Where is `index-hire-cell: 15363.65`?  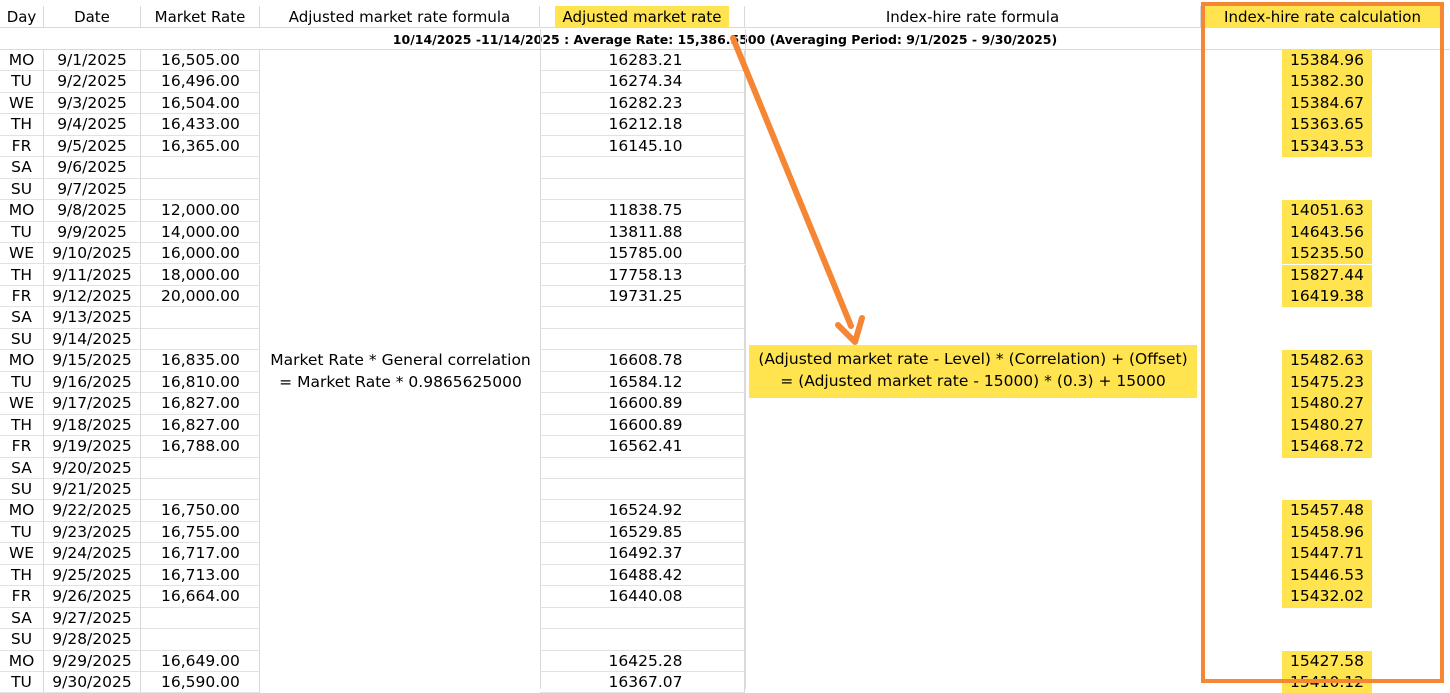
index-hire-cell: 15363.65 is located at coordinates (1327, 125).